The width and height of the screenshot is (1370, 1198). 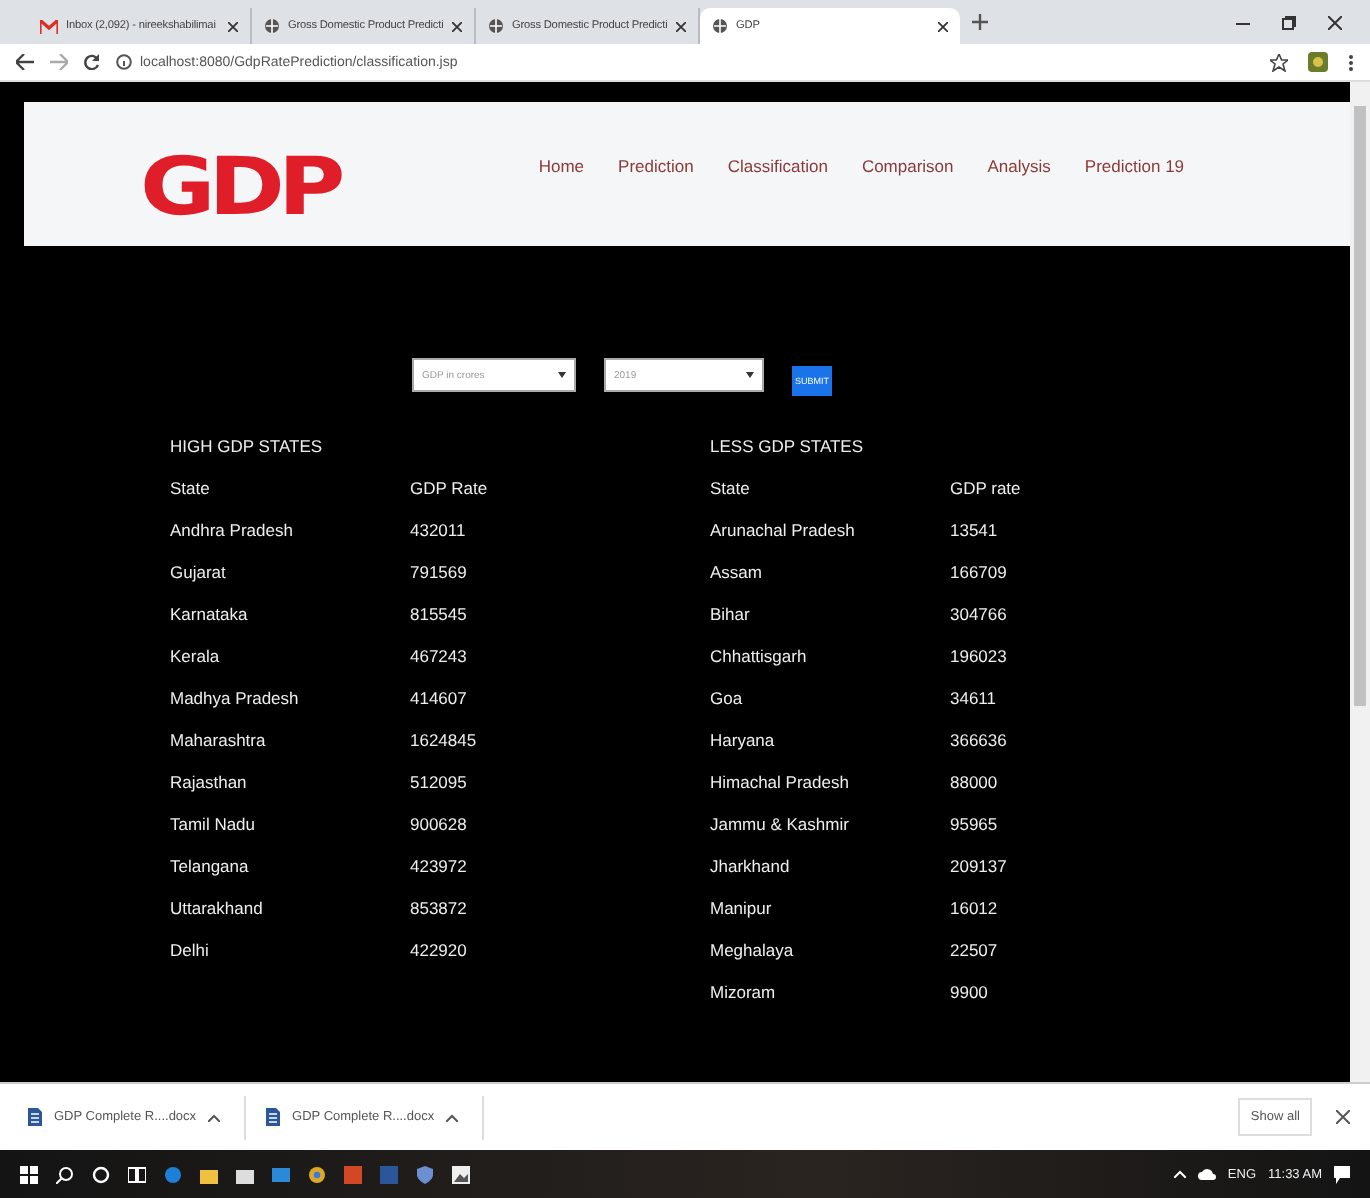 What do you see at coordinates (975, 784) in the screenshot?
I see `table-cell-text: 88000` at bounding box center [975, 784].